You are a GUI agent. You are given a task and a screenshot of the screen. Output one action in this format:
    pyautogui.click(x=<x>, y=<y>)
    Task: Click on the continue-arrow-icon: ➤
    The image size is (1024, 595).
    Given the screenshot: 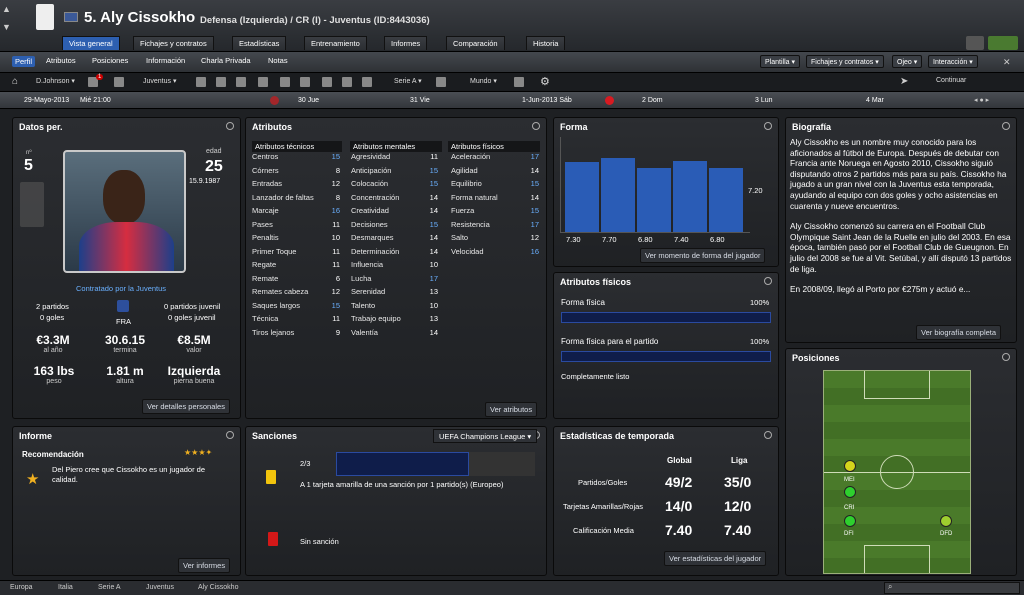 What is the action you would take?
    pyautogui.click(x=904, y=81)
    